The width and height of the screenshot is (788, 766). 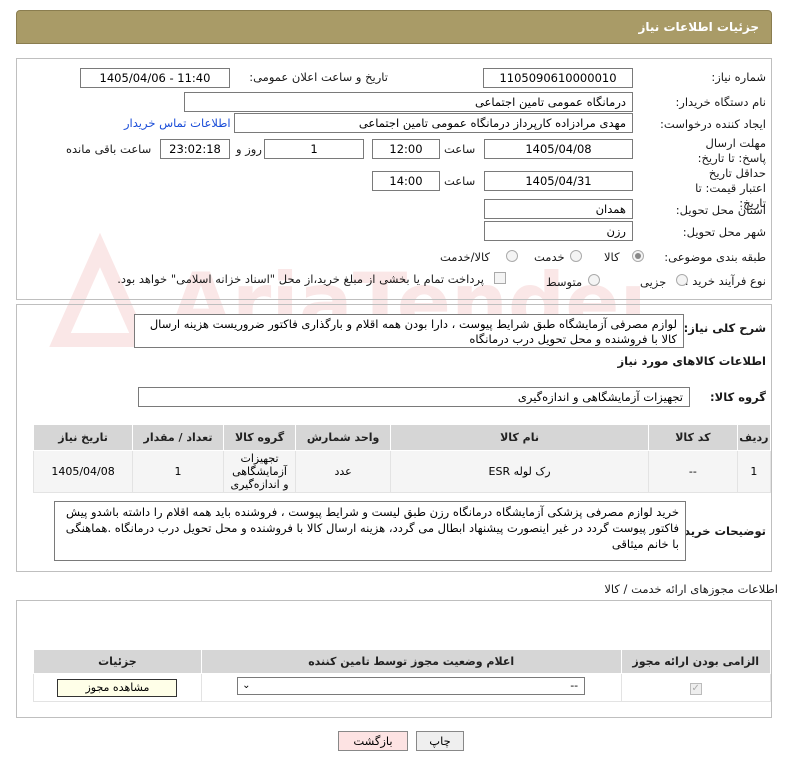 What do you see at coordinates (178, 437) in the screenshot?
I see `col-qty: تعداد / مقدار` at bounding box center [178, 437].